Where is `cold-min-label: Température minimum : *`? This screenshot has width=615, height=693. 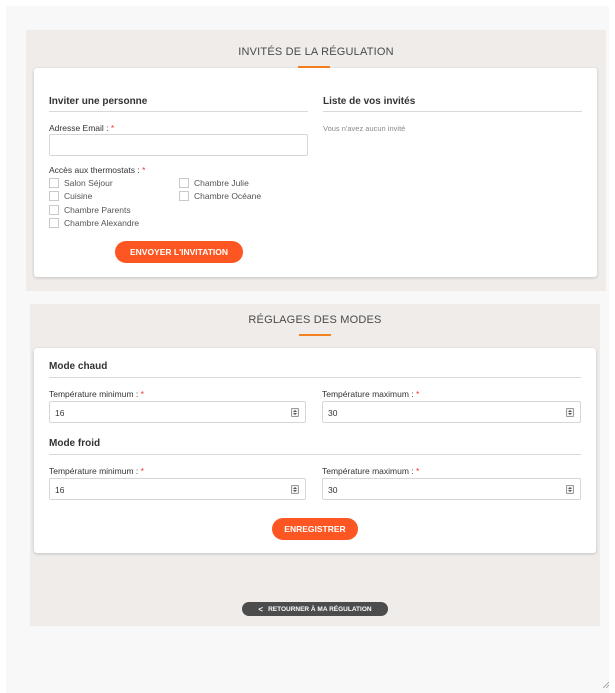
cold-min-label: Température minimum : * is located at coordinates (96, 471).